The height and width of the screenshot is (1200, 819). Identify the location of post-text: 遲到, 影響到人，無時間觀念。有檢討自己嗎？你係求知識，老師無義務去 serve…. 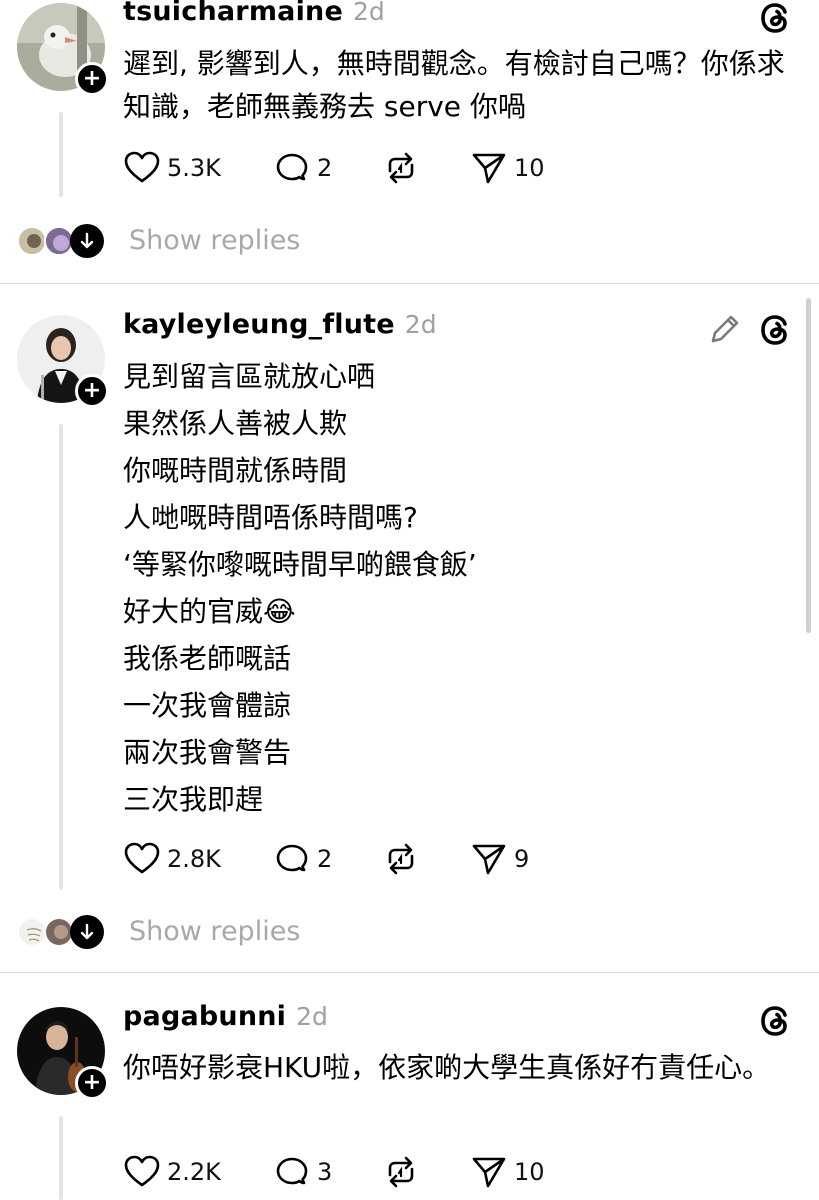
(454, 85).